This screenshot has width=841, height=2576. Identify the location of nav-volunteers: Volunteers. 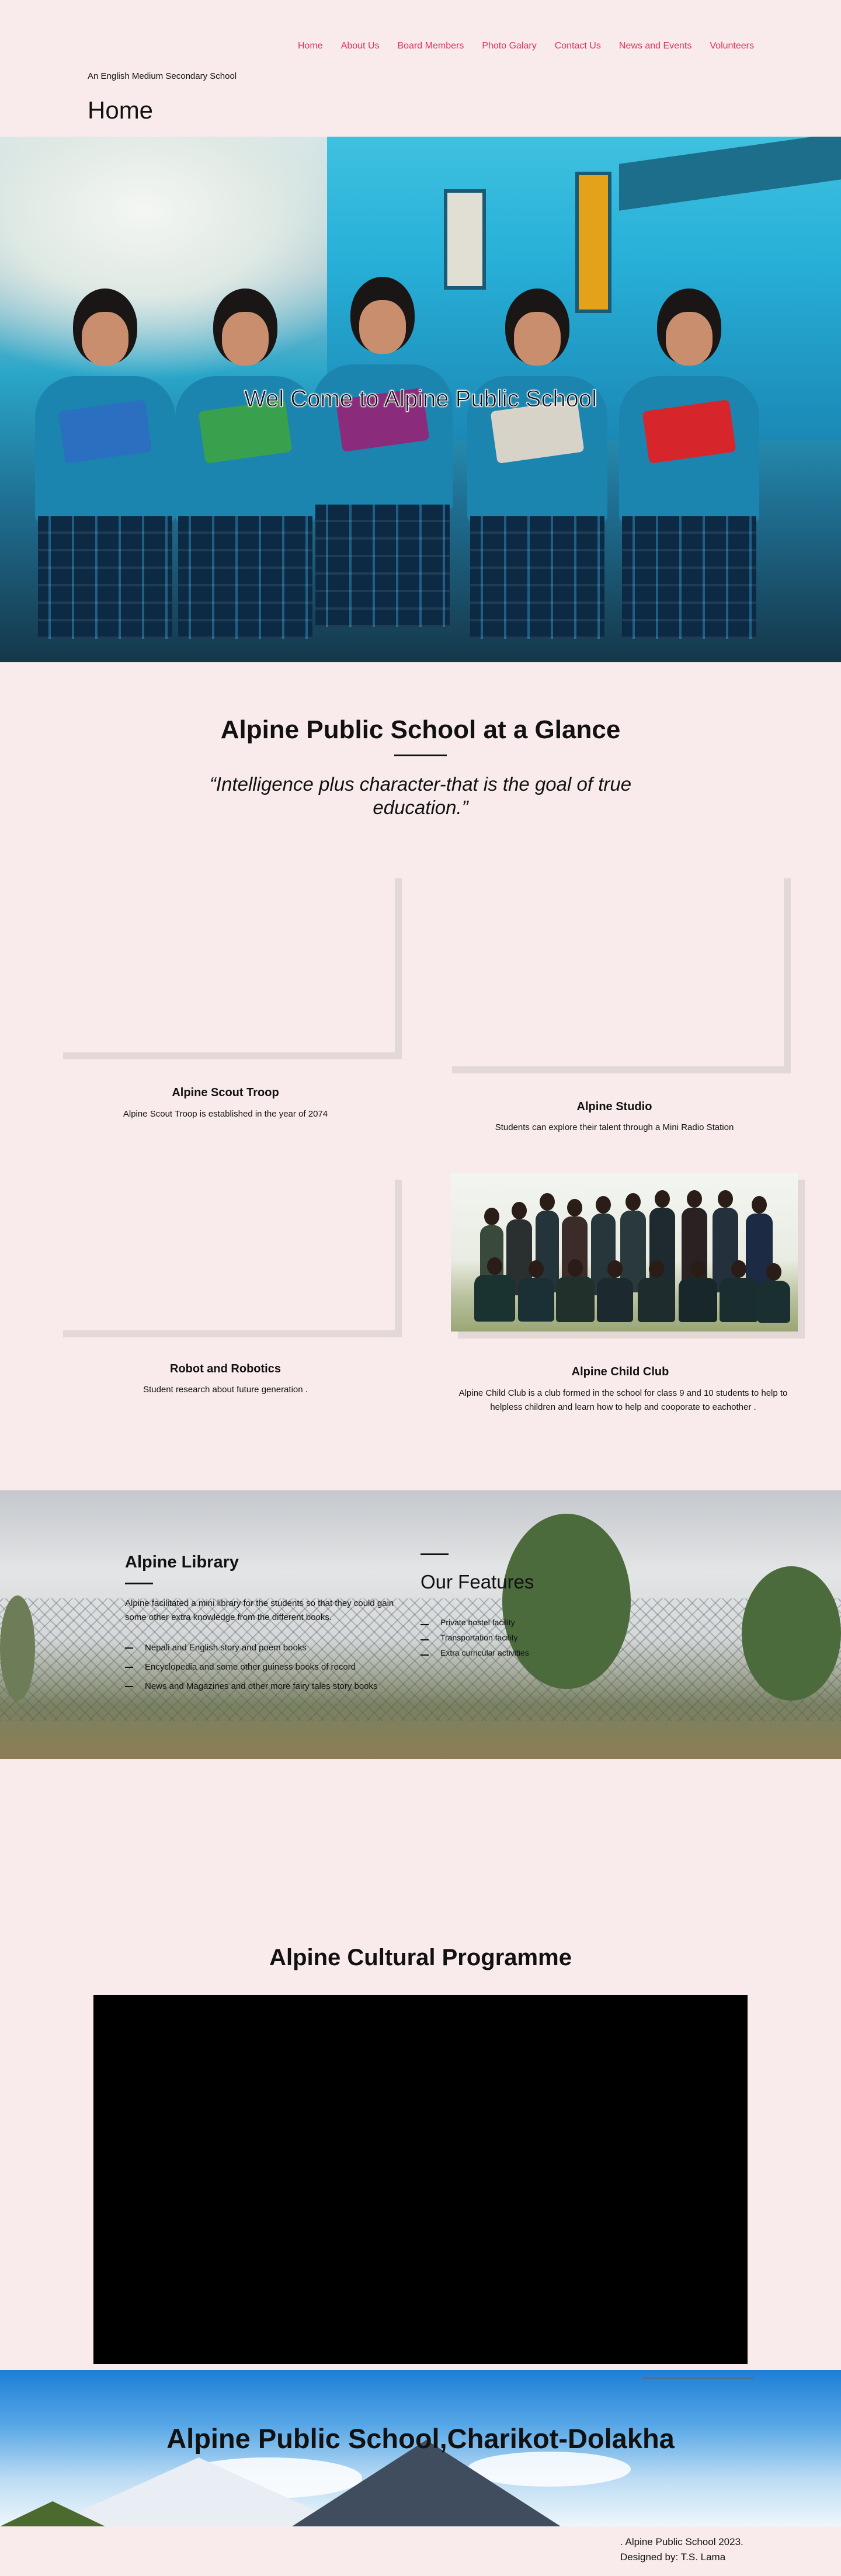
(732, 46).